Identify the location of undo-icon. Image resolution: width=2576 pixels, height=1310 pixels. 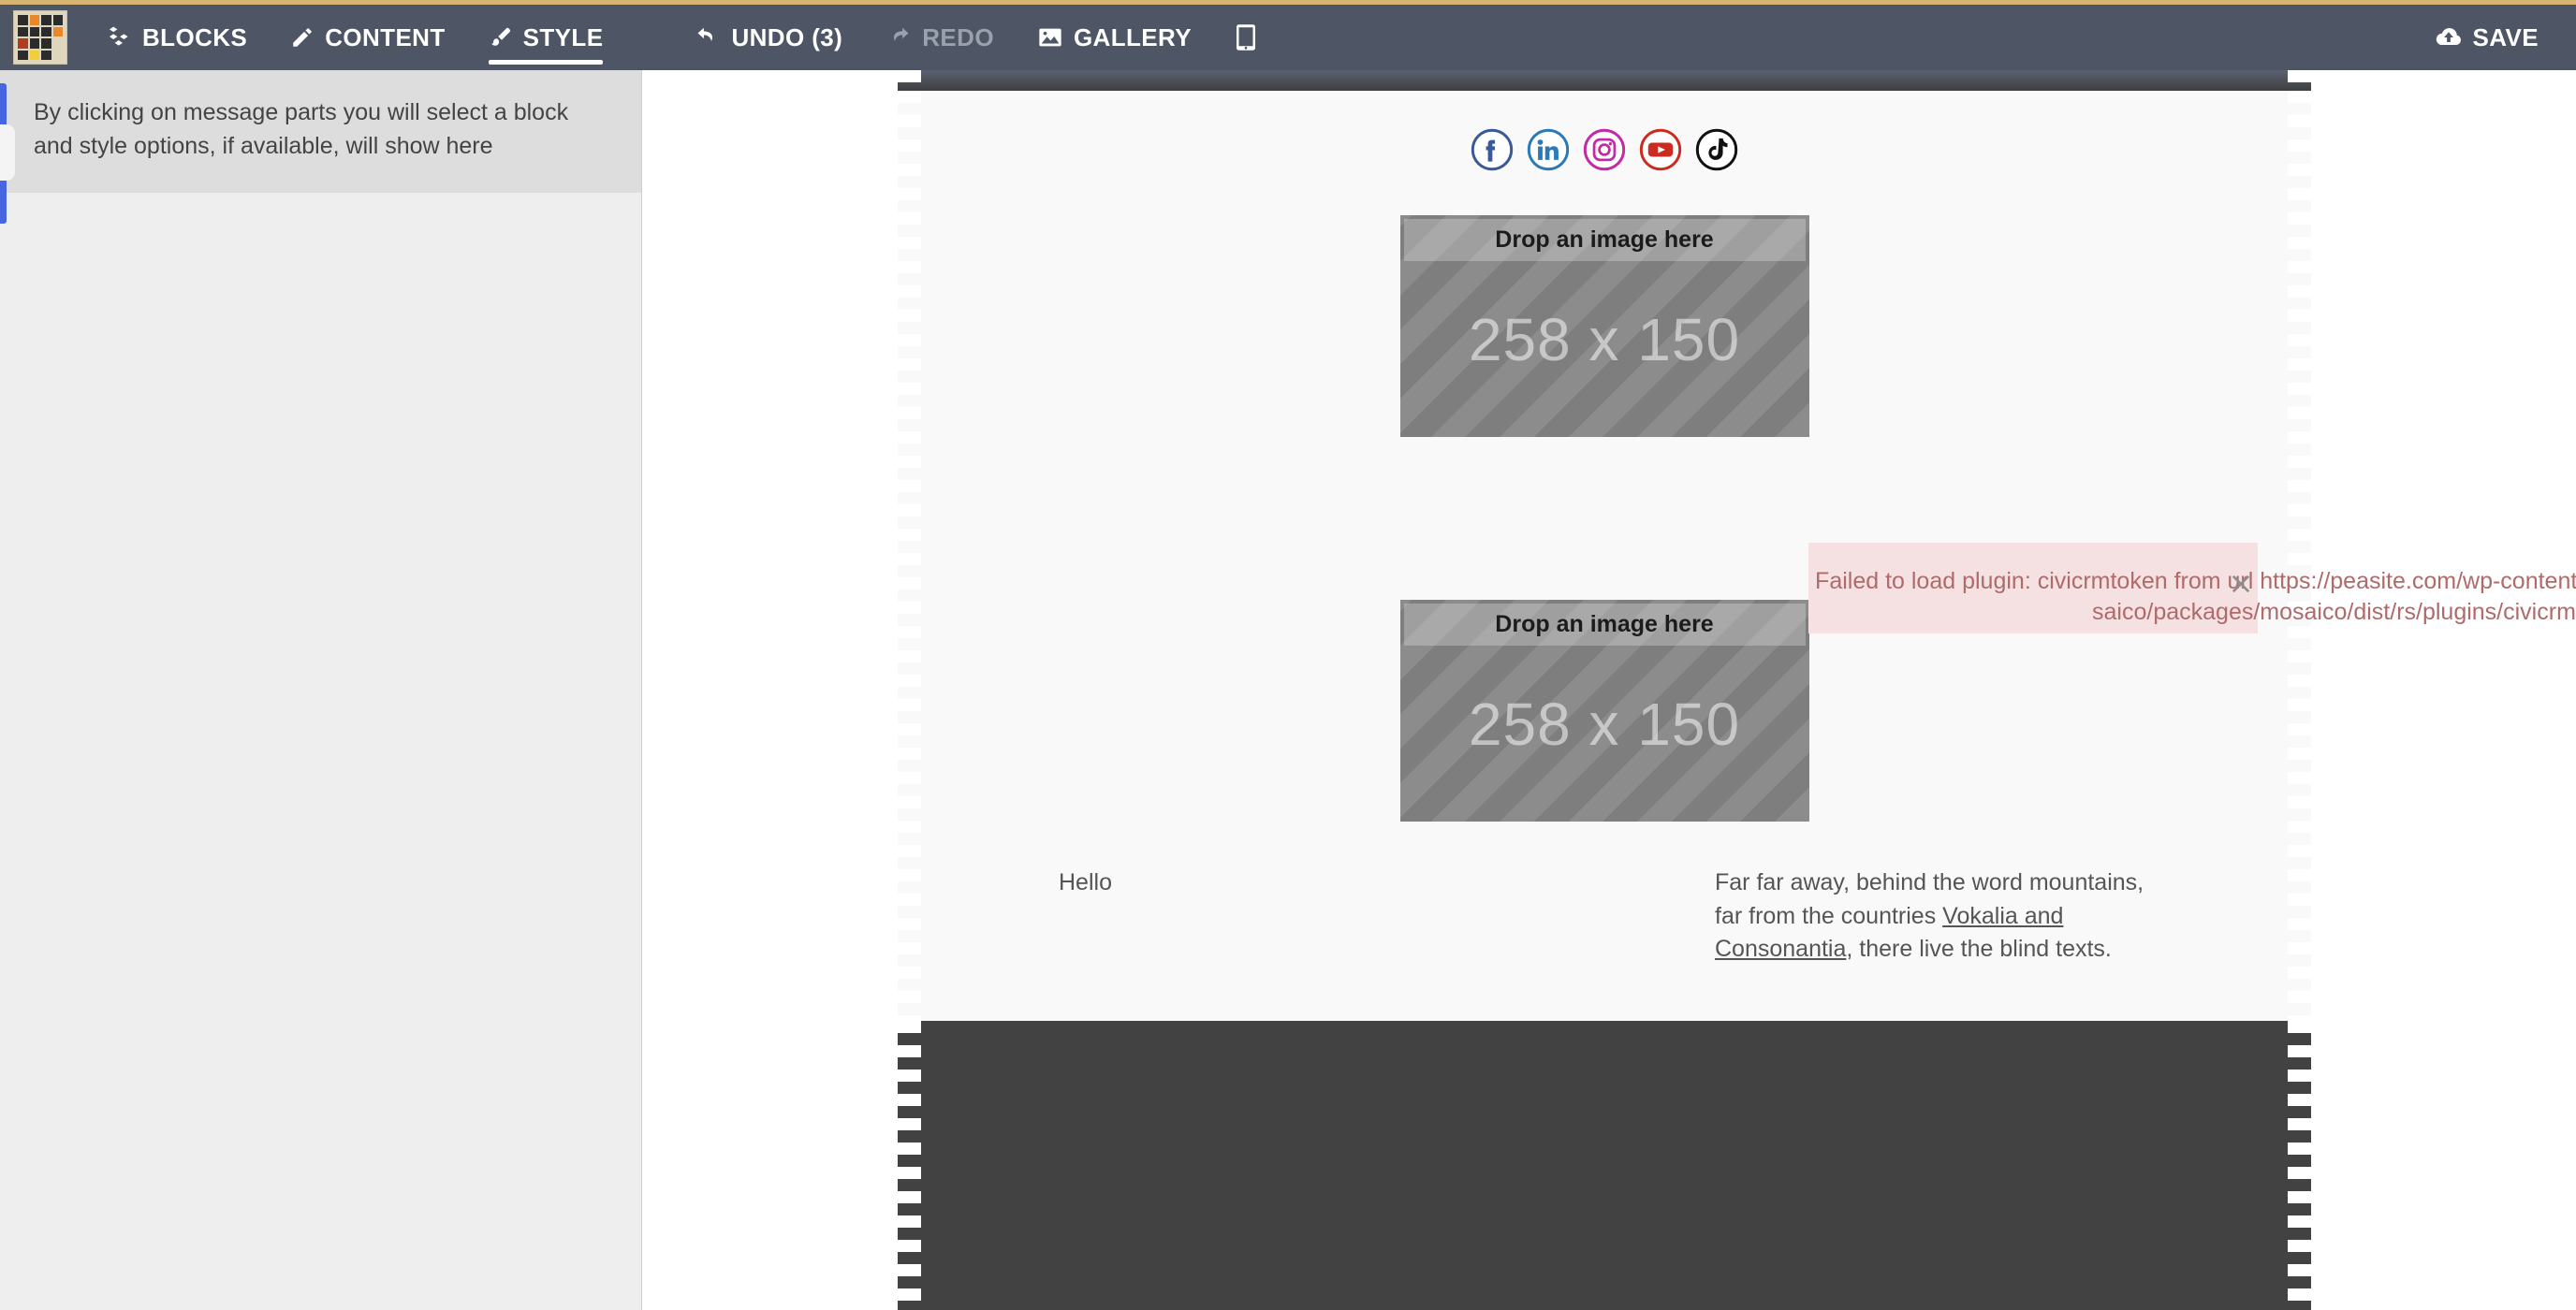
(708, 37).